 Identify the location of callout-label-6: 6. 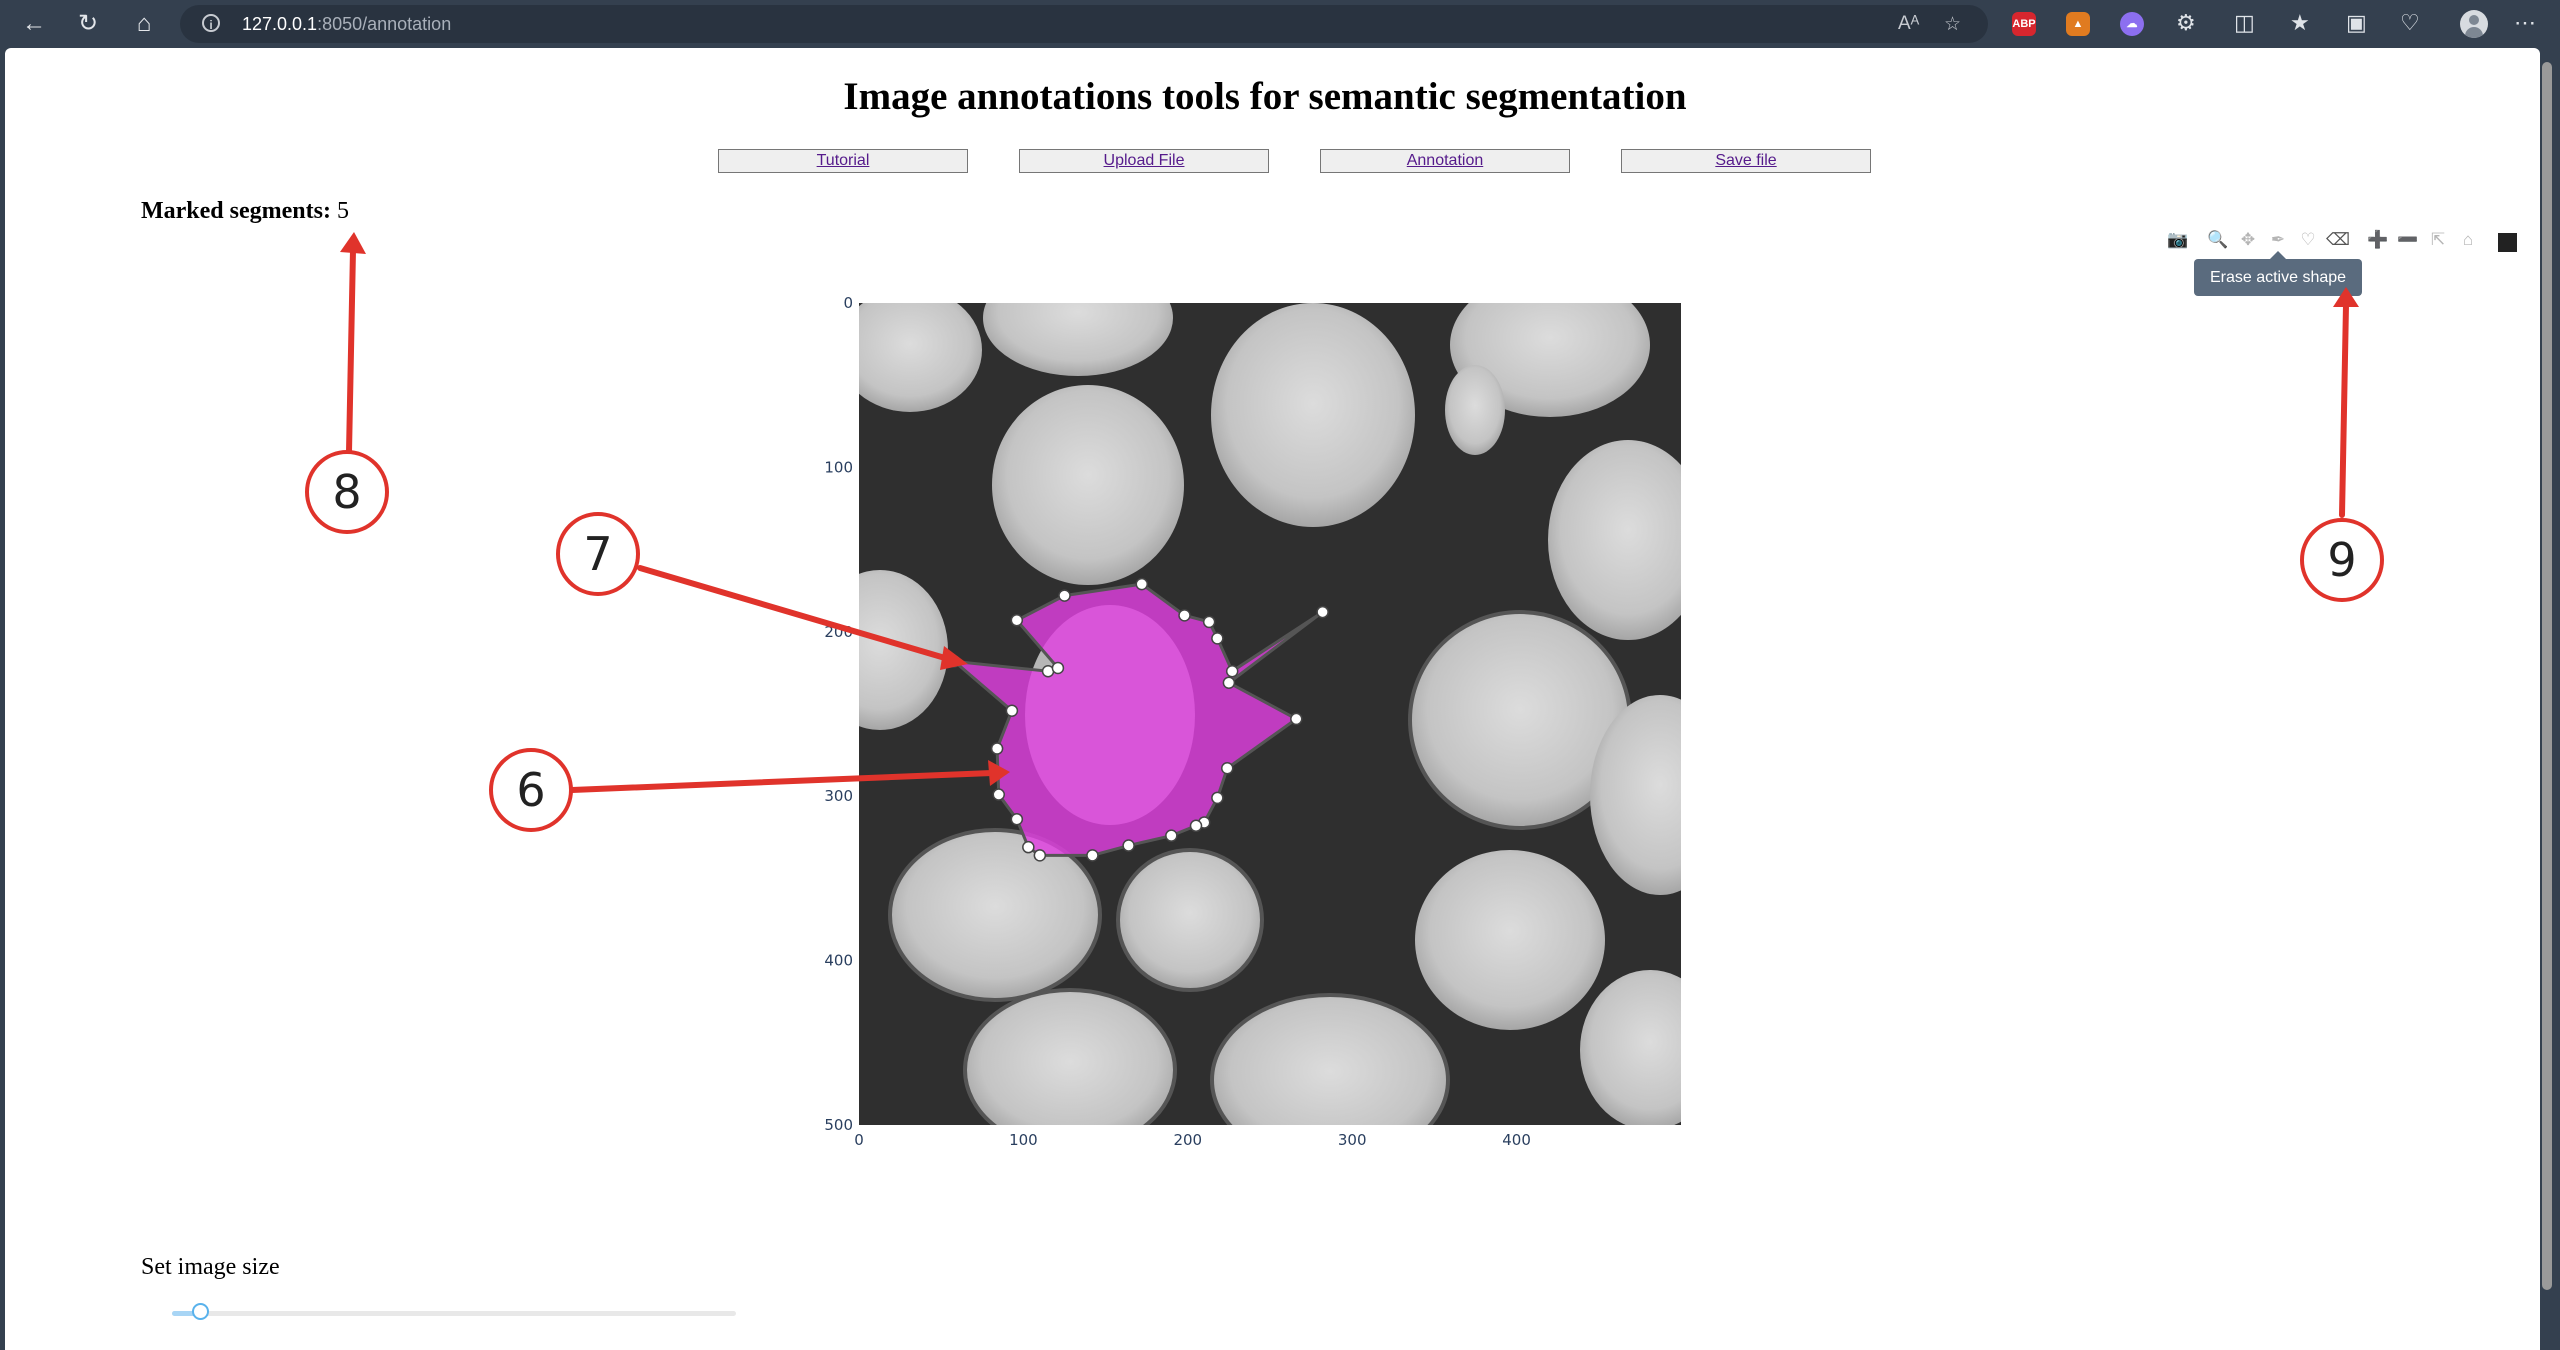
(530, 790).